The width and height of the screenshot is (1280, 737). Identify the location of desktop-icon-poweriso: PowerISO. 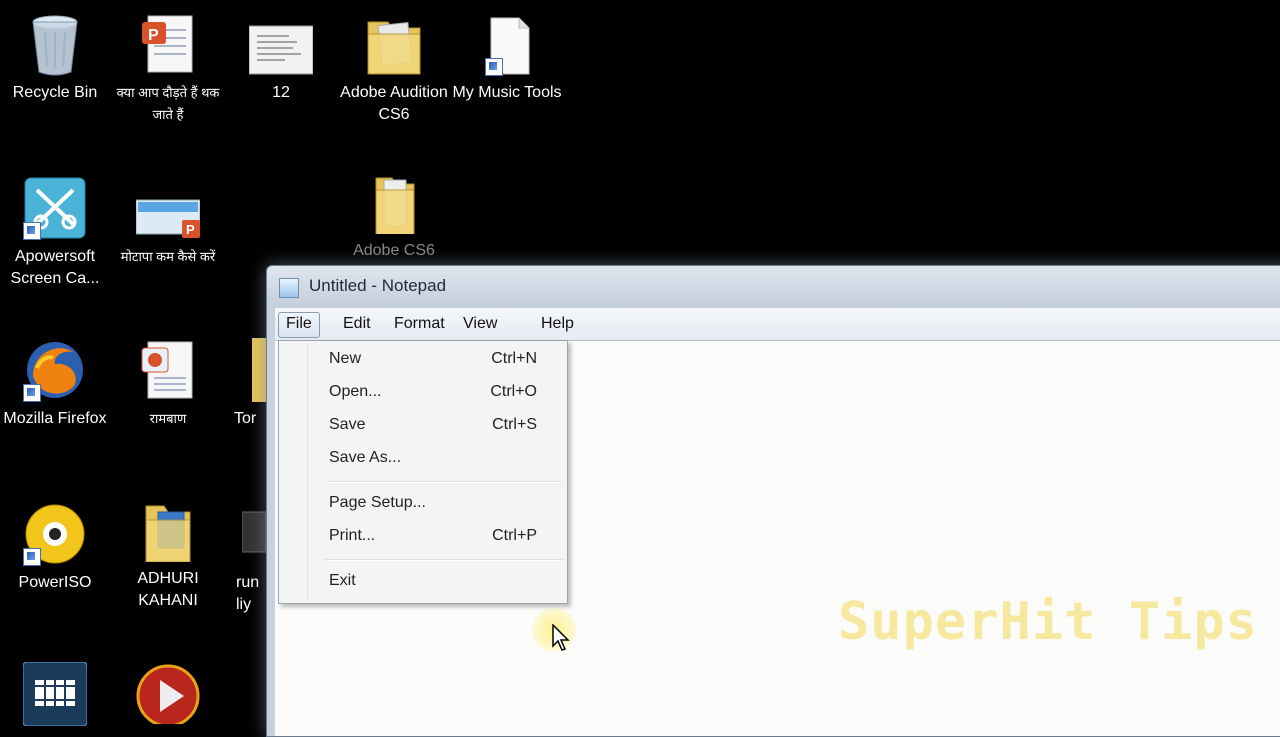
(55, 548).